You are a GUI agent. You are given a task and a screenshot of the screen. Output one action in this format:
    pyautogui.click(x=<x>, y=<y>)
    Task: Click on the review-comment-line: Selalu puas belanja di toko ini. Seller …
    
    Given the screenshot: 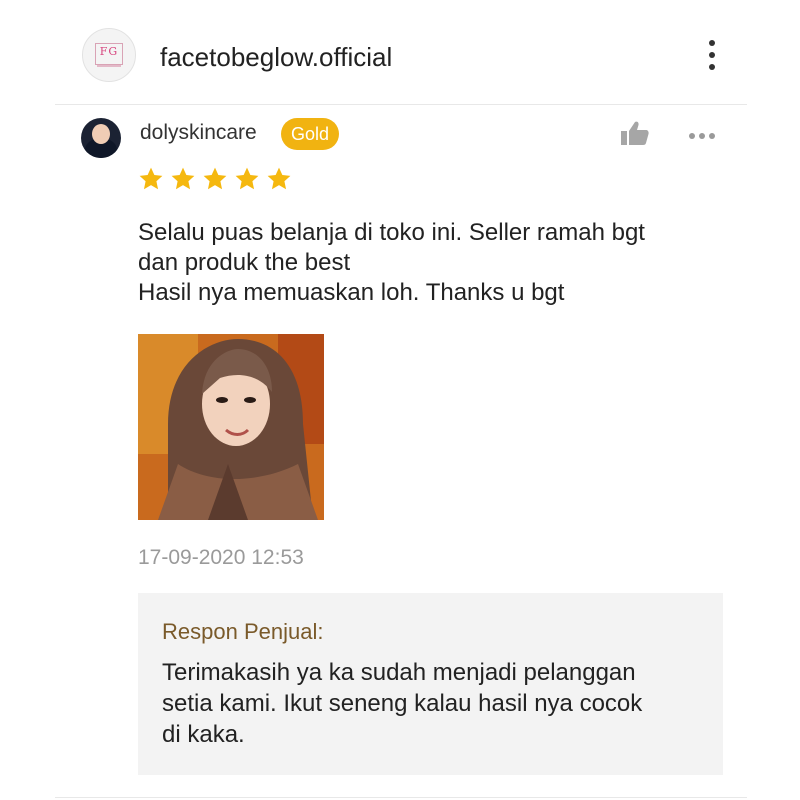 What is the action you would take?
    pyautogui.click(x=391, y=232)
    